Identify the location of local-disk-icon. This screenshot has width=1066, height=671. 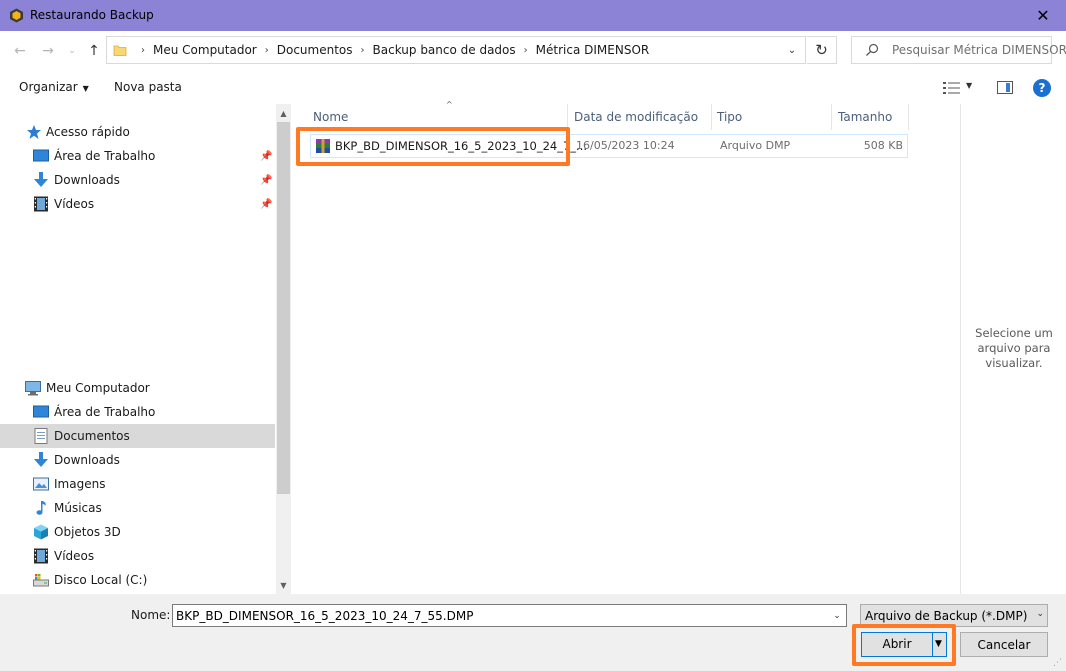
(41, 580).